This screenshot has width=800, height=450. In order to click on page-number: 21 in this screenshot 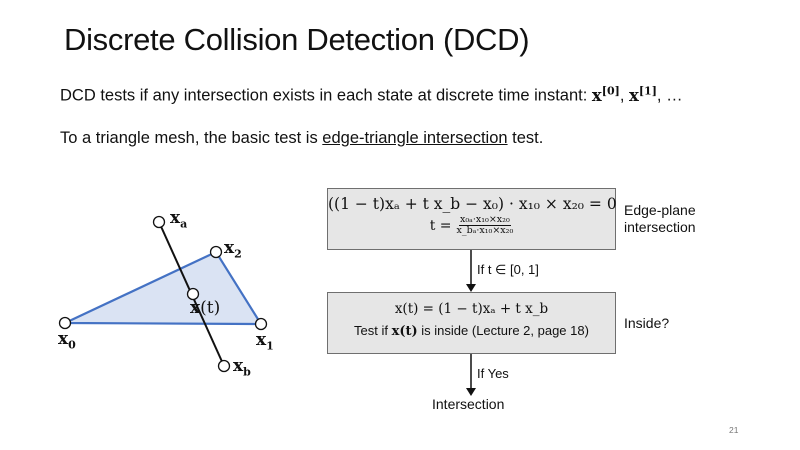, I will do `click(734, 430)`.